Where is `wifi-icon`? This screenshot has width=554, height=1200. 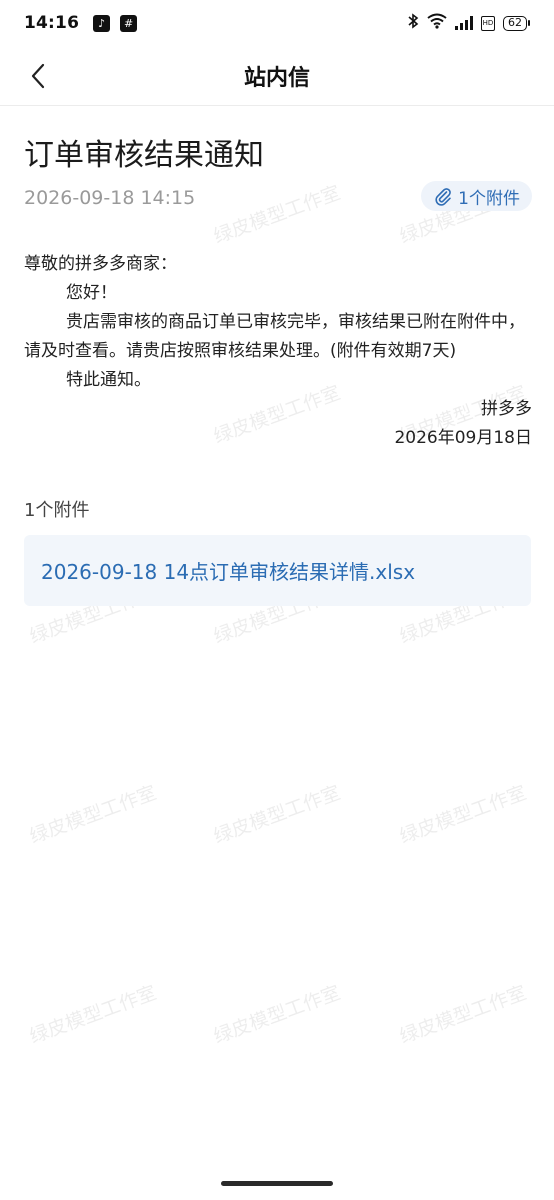
wifi-icon is located at coordinates (437, 23).